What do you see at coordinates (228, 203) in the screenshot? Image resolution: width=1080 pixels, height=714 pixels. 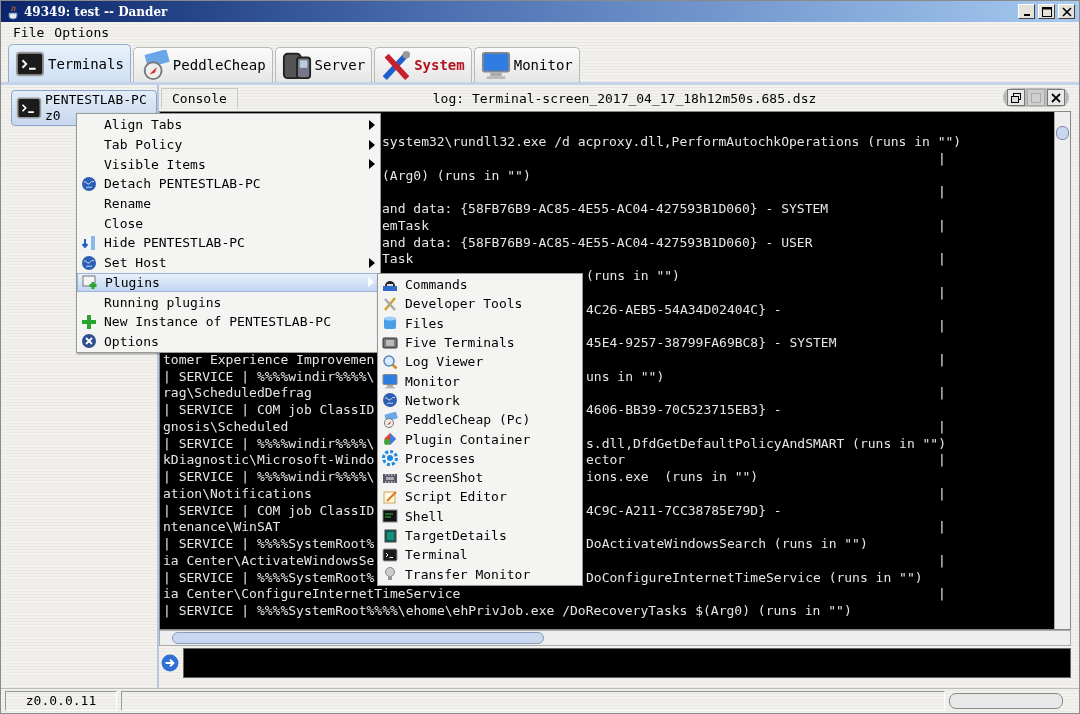 I see `menu-item: Rename` at bounding box center [228, 203].